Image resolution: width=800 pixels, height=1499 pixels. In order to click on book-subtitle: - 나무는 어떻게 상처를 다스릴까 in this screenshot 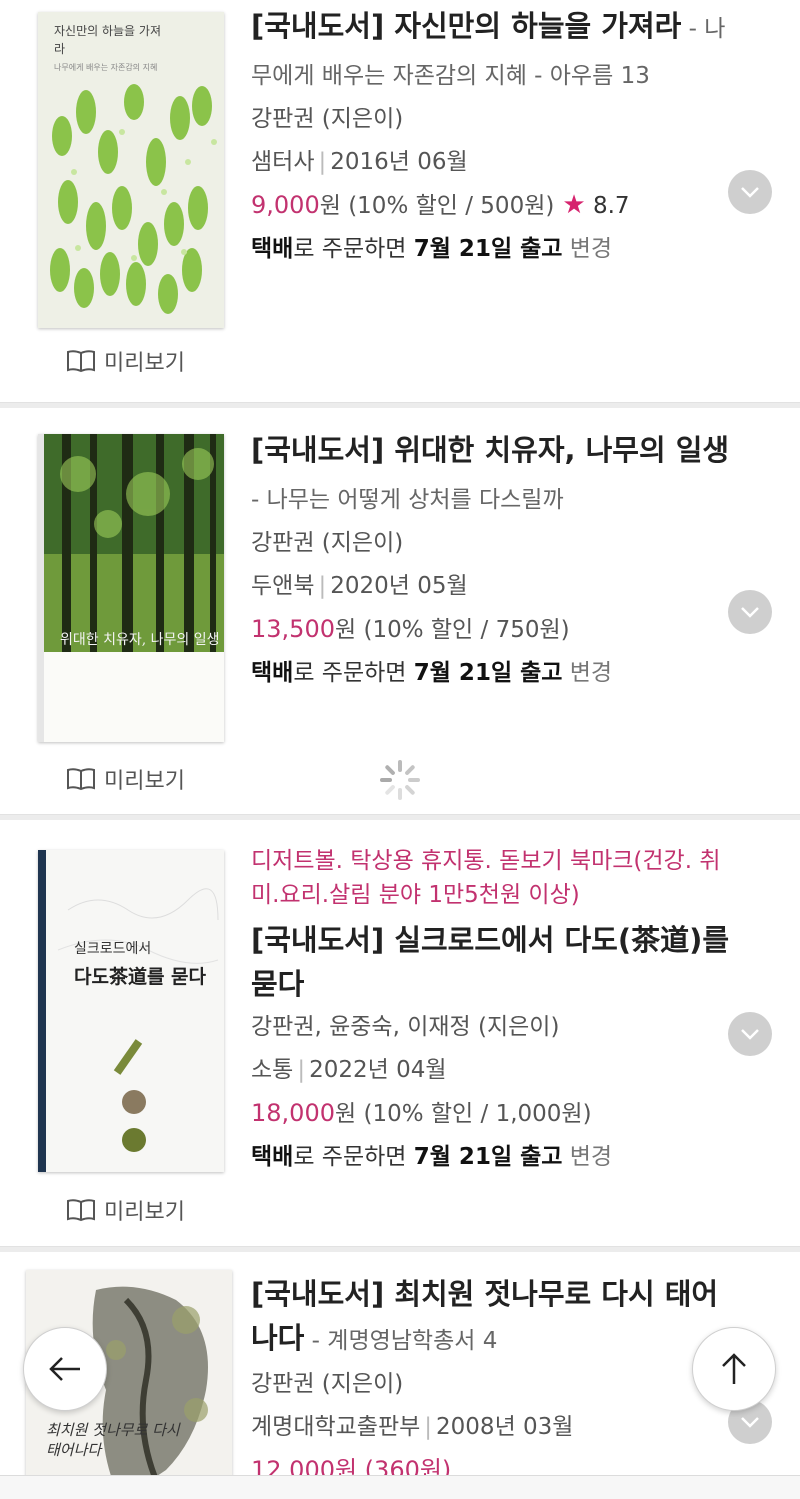, I will do `click(407, 500)`.